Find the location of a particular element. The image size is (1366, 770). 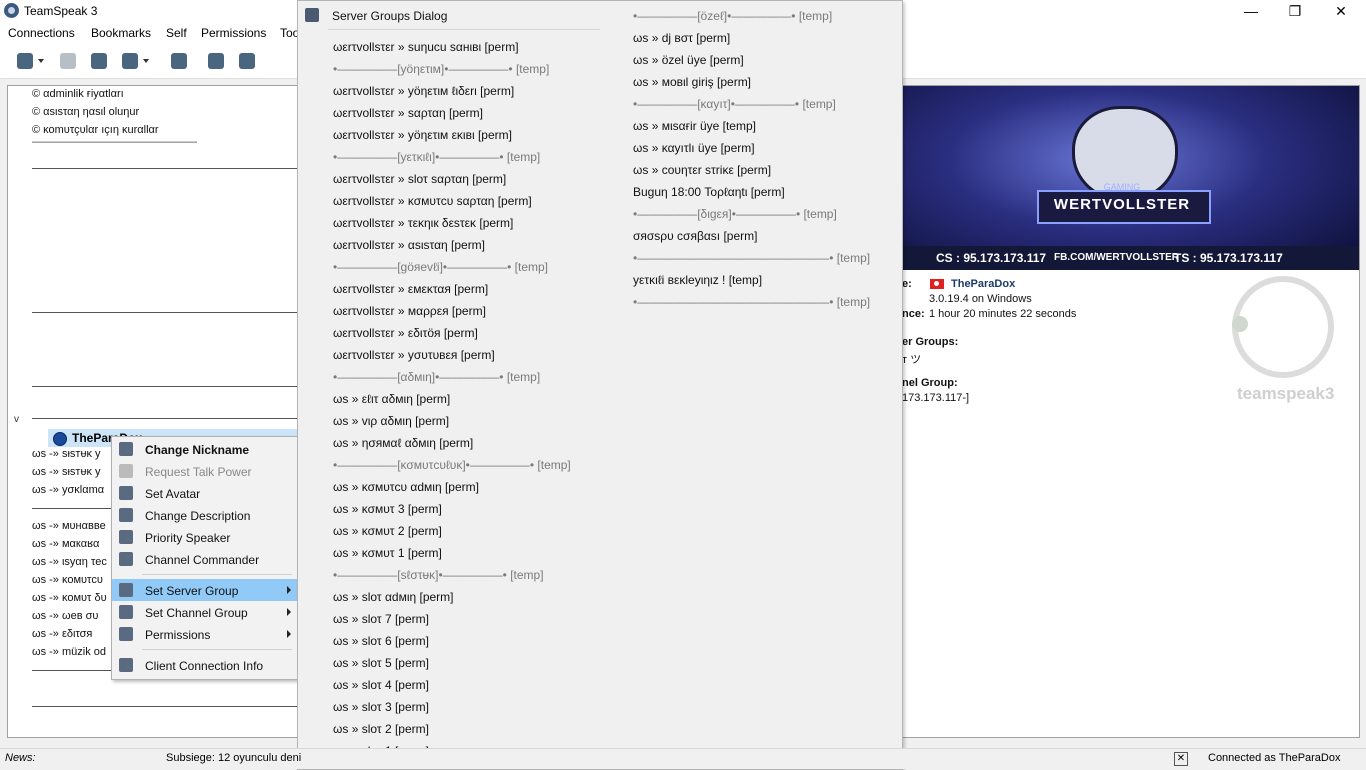

away-icon is located at coordinates (68, 61).